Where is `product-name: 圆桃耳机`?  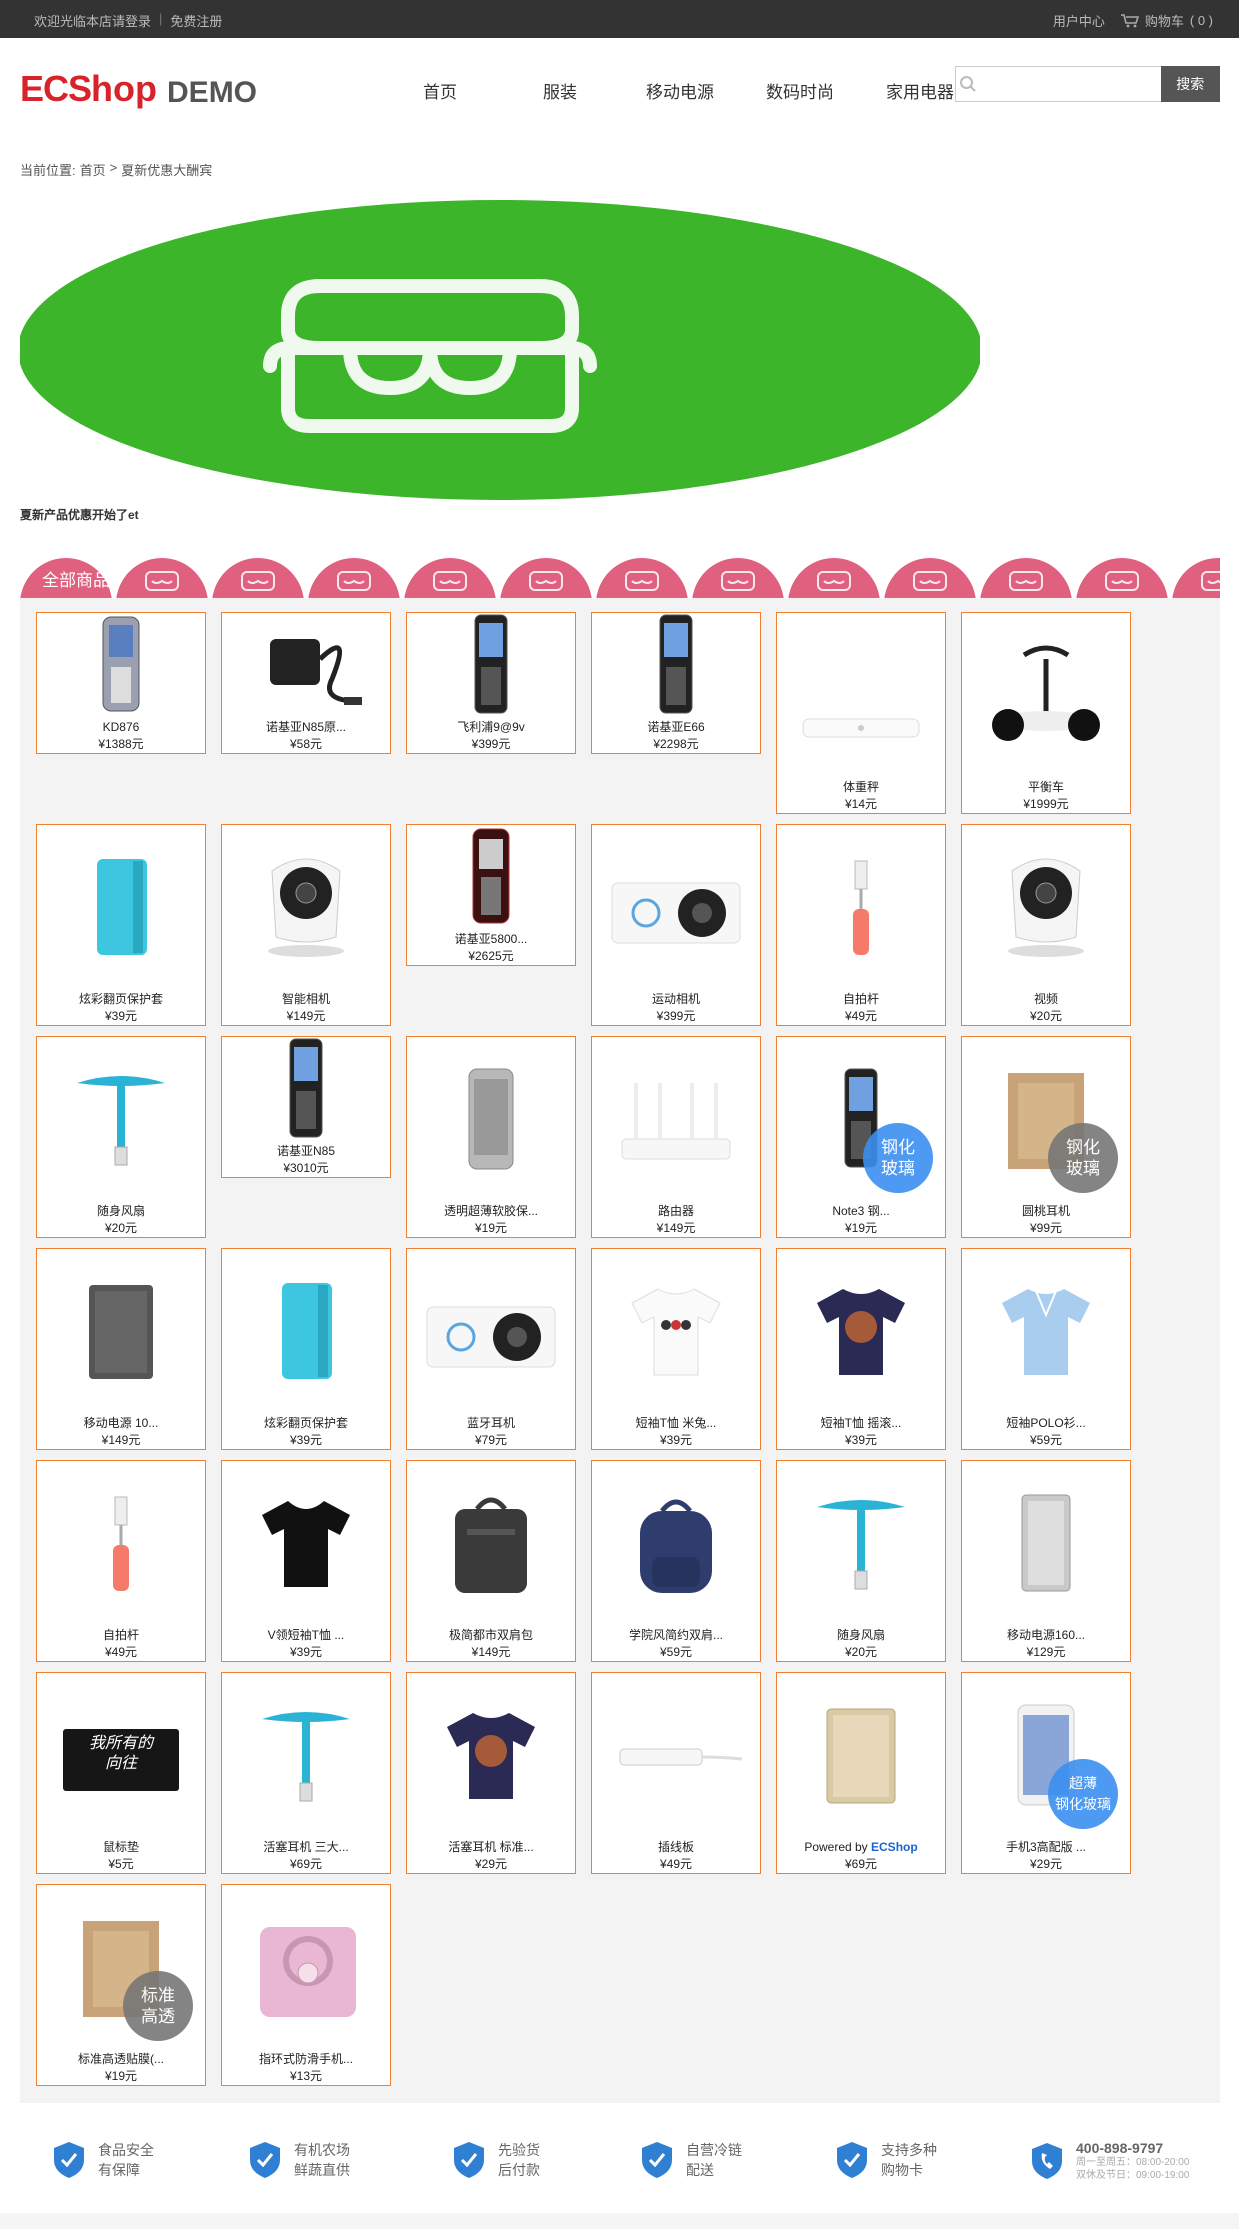
product-name: 圆桃耳机 is located at coordinates (1046, 1211).